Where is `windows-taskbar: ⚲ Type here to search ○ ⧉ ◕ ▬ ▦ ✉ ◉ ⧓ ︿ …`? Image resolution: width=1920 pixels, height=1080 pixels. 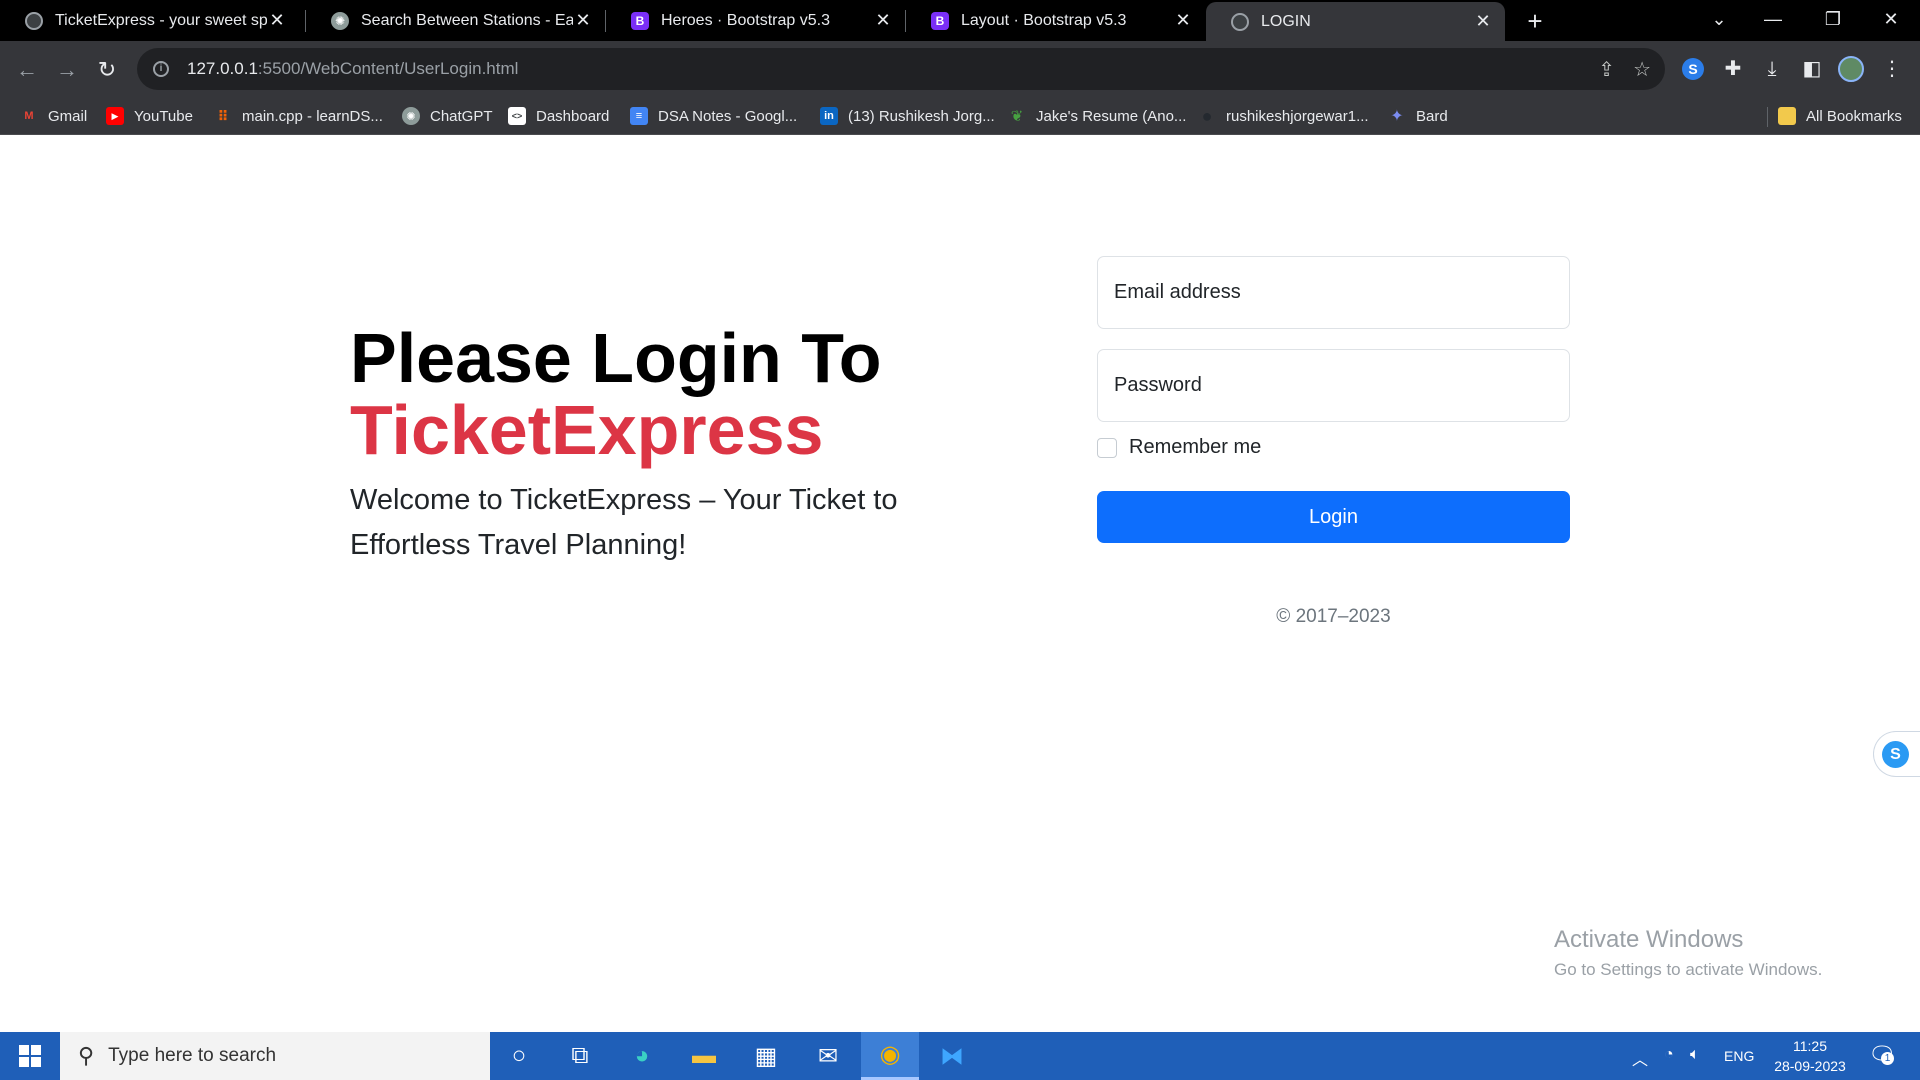 windows-taskbar: ⚲ Type here to search ○ ⧉ ◕ ▬ ▦ ✉ ◉ ⧓ ︿ … is located at coordinates (960, 1056).